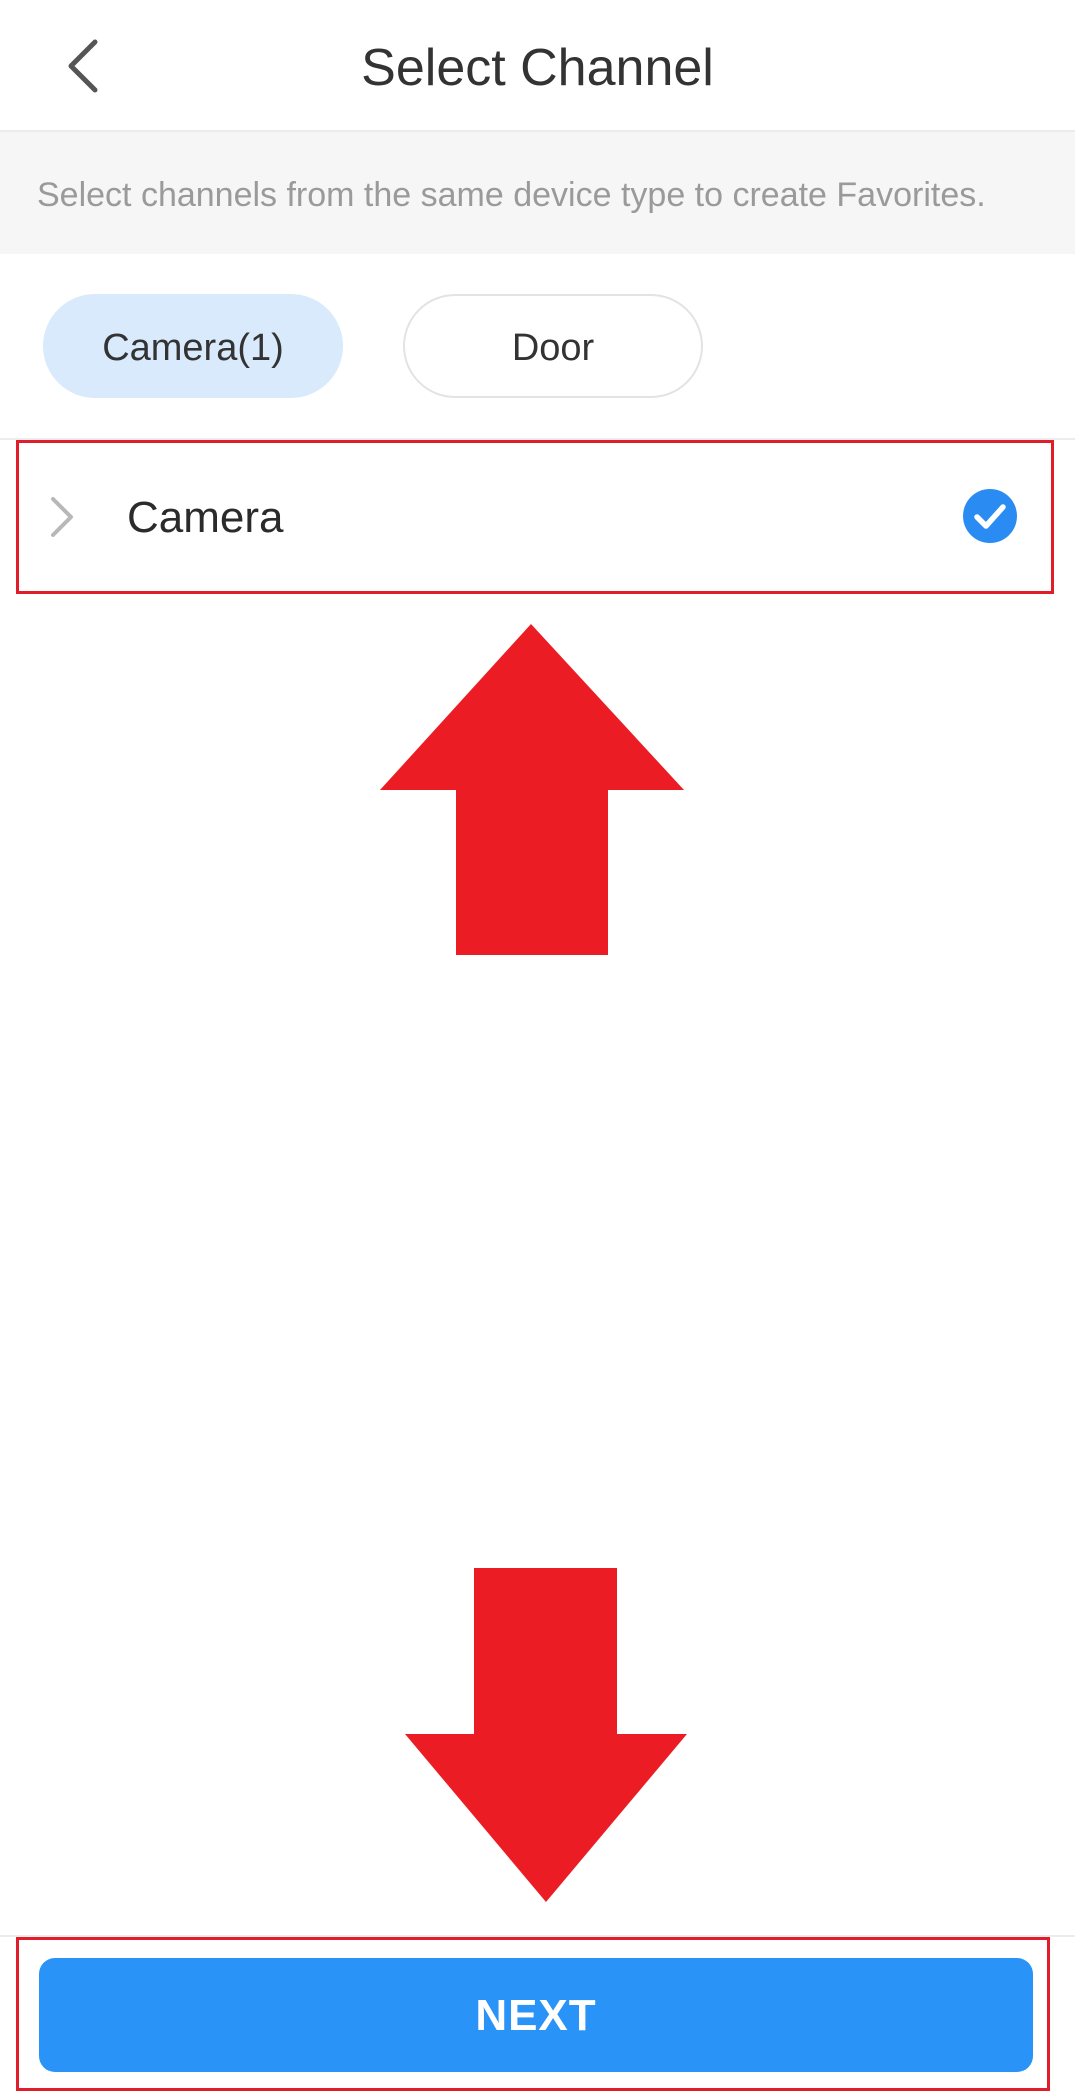 This screenshot has width=1075, height=2093. I want to click on page-title: Select Channel, so click(537, 68).